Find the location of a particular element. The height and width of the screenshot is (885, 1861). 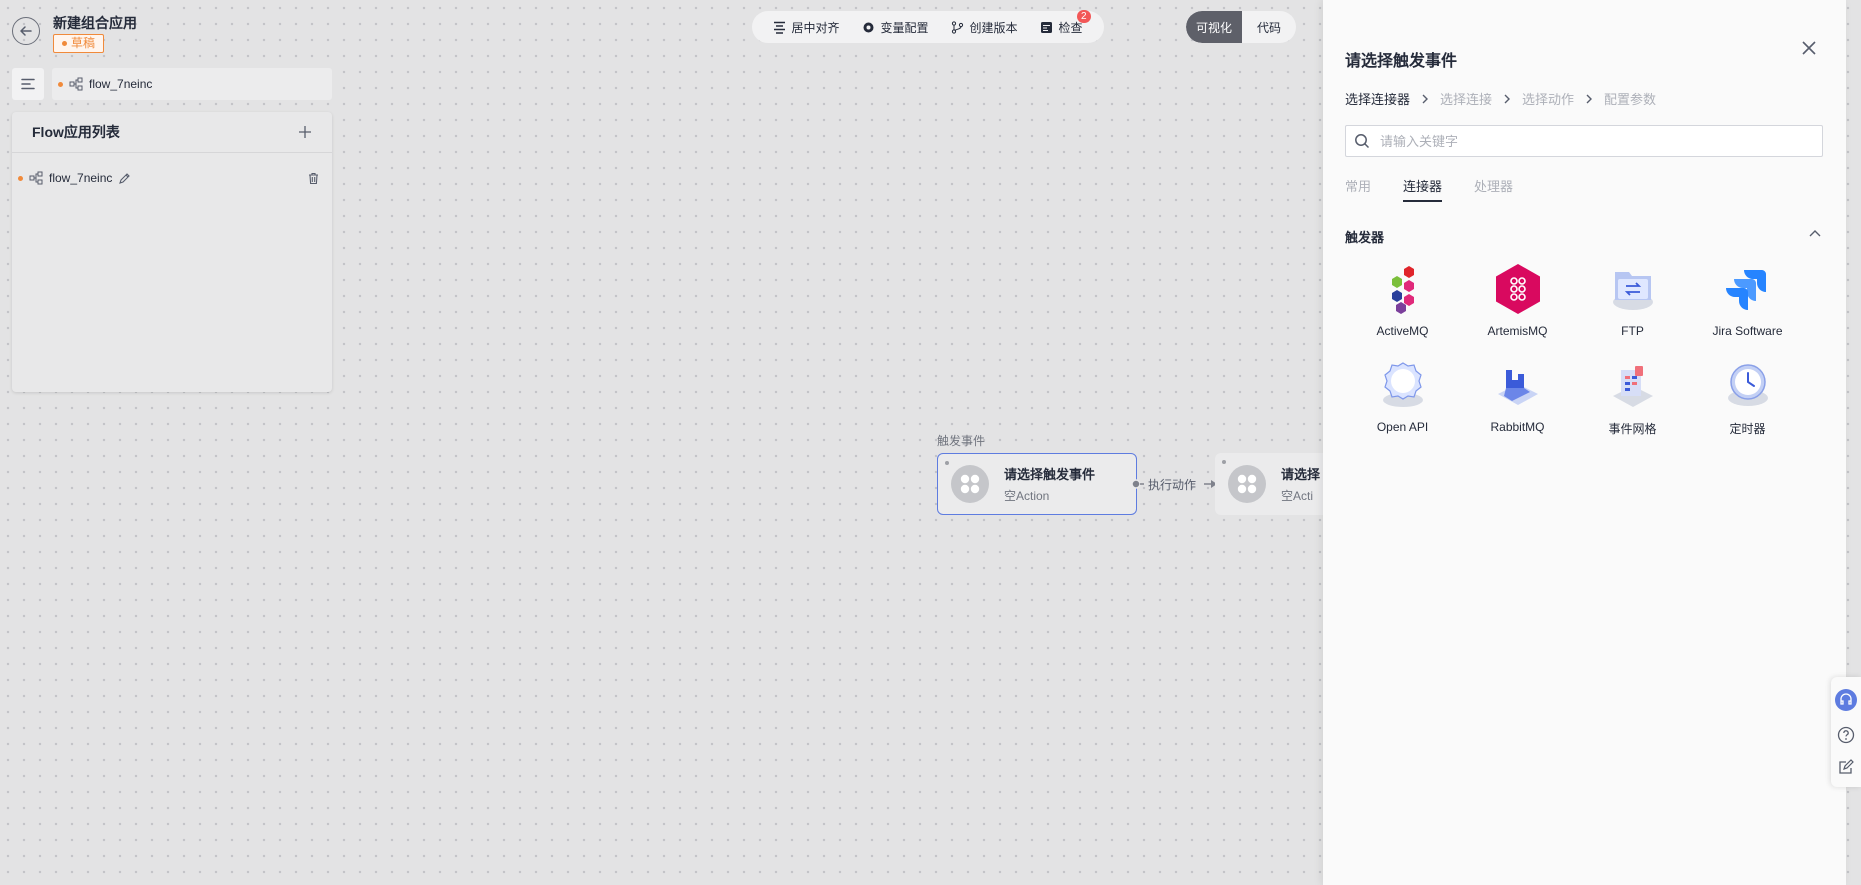

timer-icon is located at coordinates (1748, 385).